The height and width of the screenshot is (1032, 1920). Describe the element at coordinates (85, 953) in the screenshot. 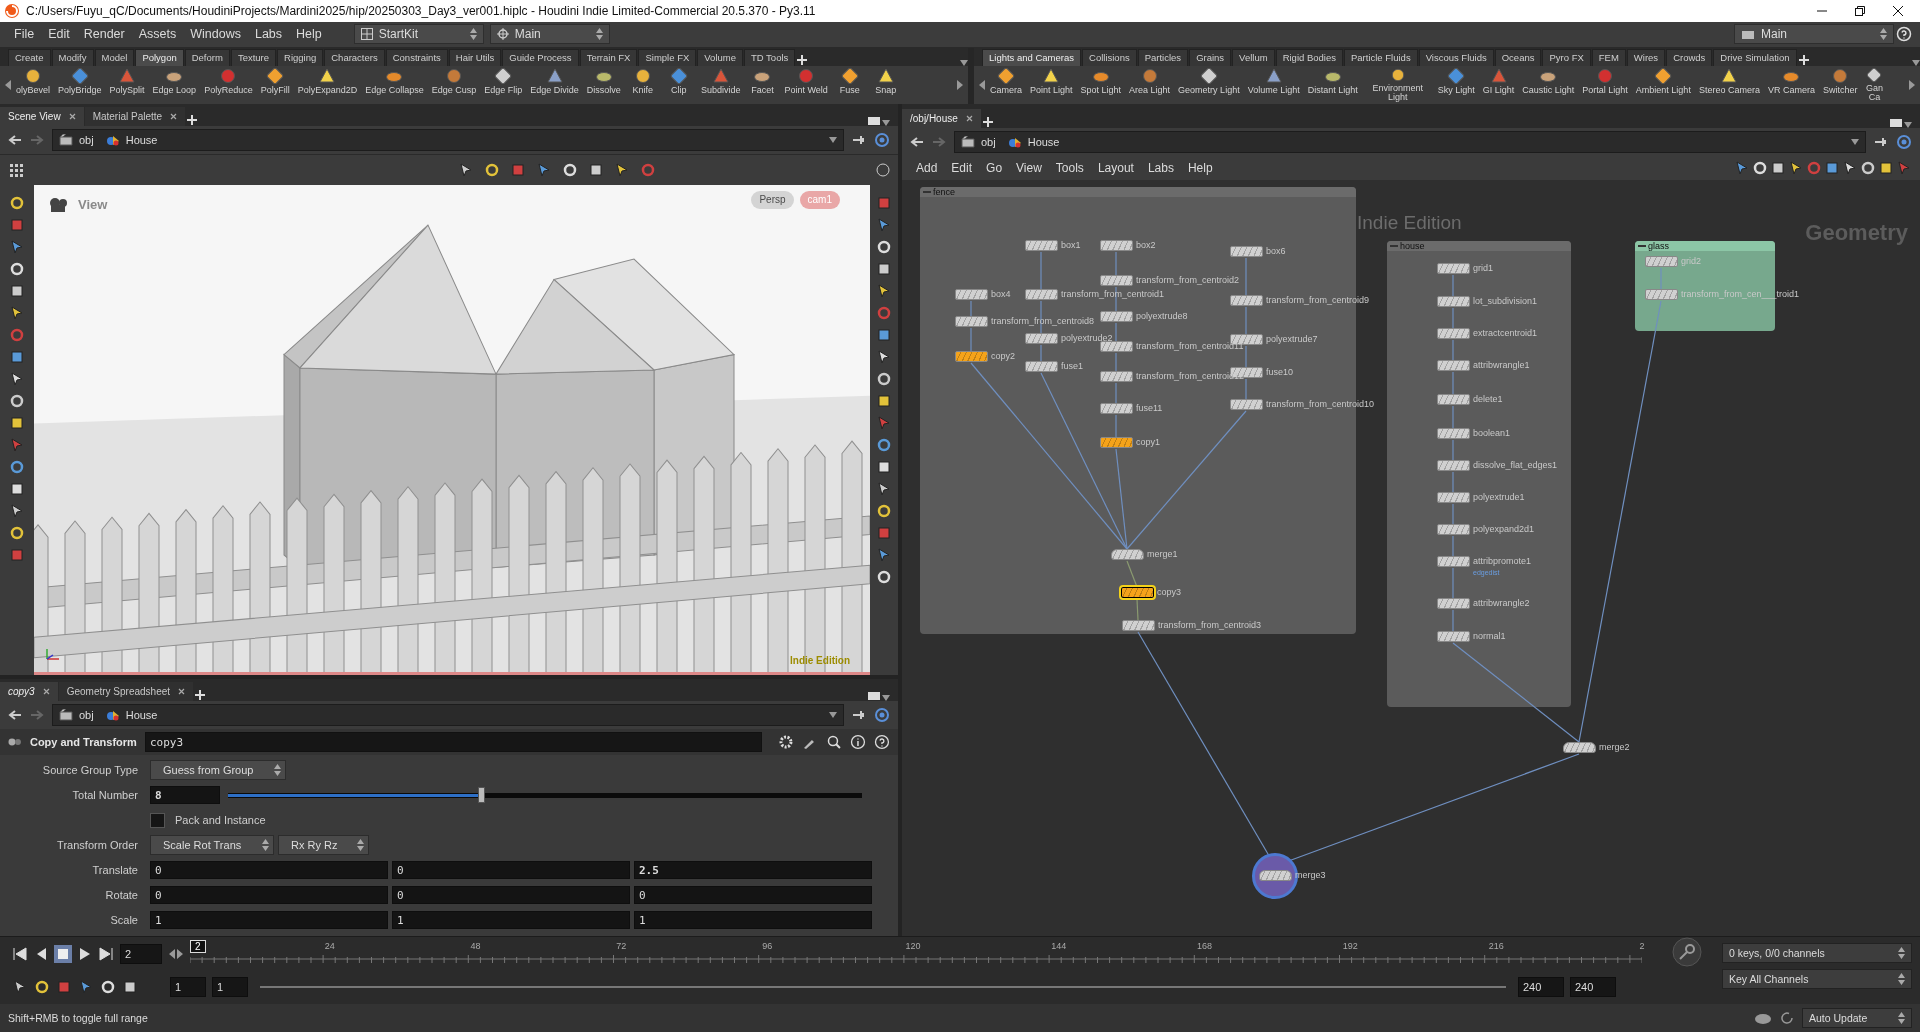

I see `play-icon` at that location.